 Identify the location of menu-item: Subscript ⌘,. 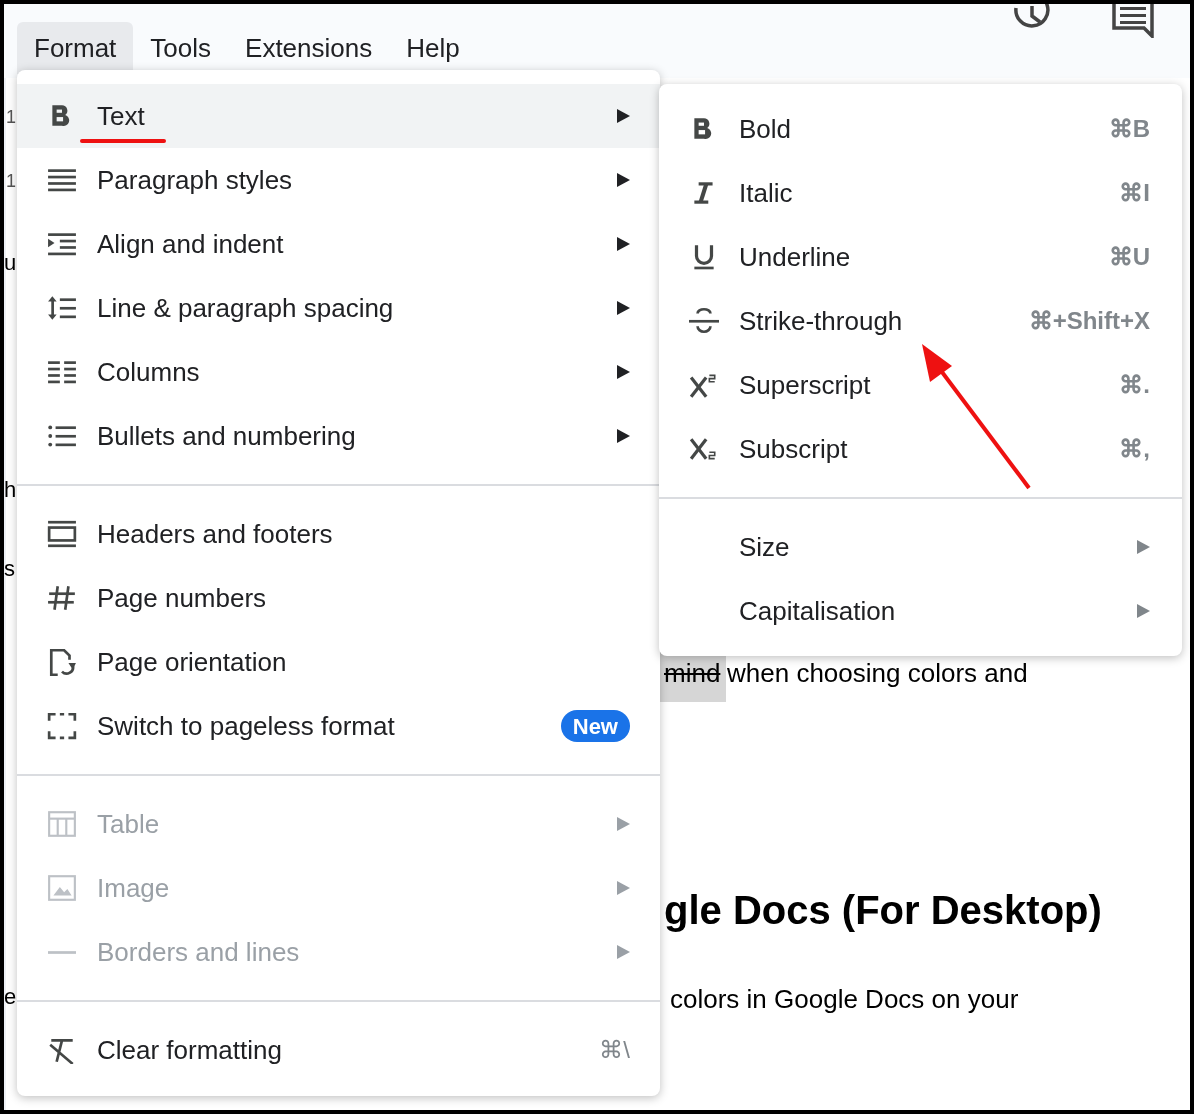
(920, 449).